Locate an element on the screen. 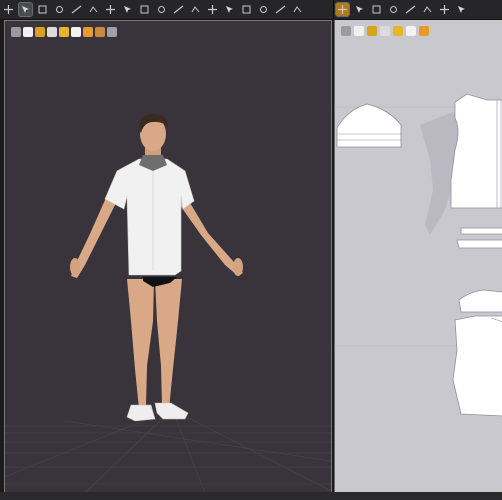 This screenshot has width=502, height=500. notch-icon is located at coordinates (461, 9).